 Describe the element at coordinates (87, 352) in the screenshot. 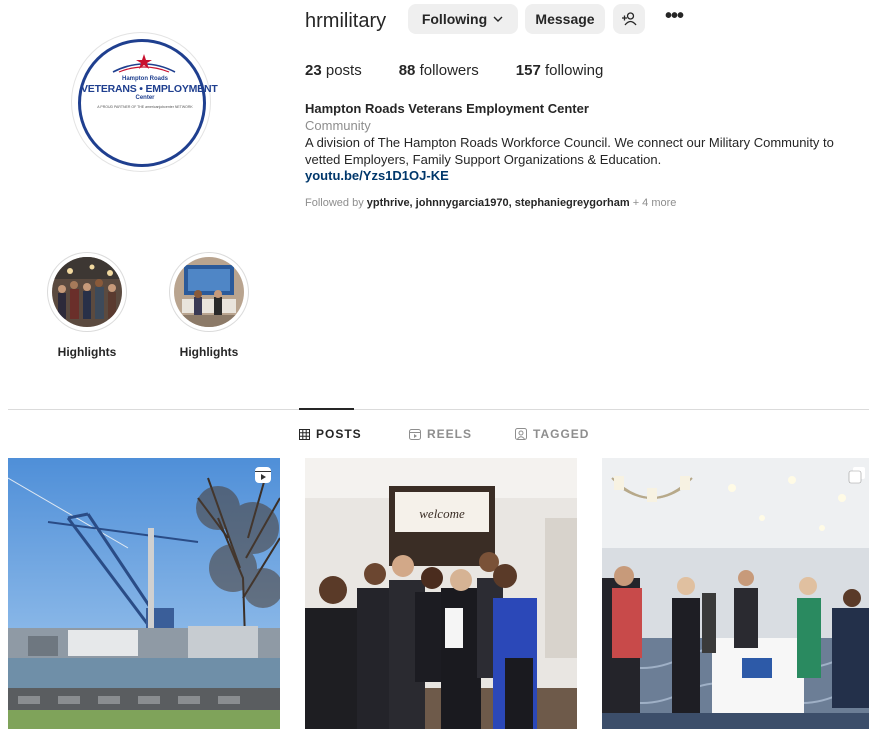

I see `highlight-1-label: Highlights` at that location.